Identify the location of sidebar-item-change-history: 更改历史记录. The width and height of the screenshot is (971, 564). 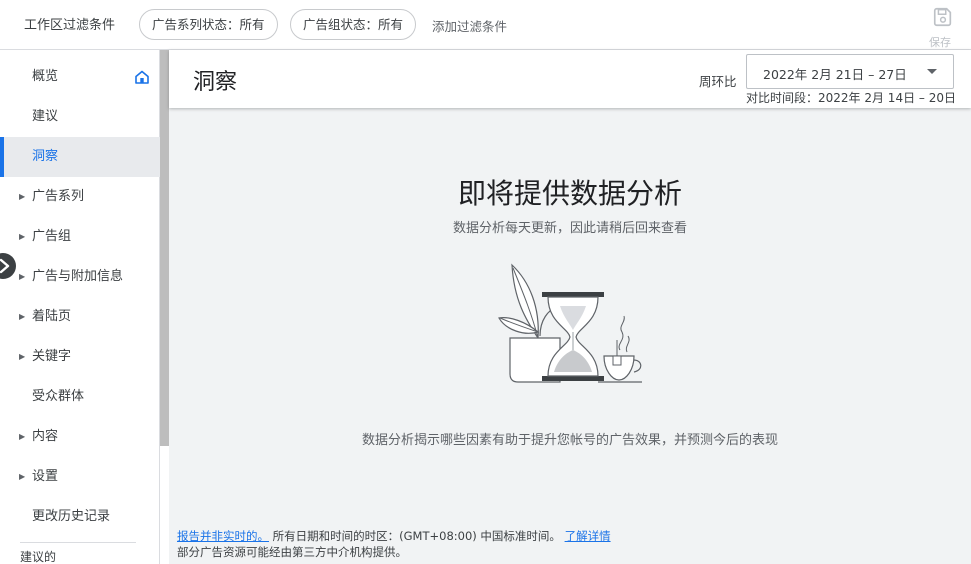
(80, 517).